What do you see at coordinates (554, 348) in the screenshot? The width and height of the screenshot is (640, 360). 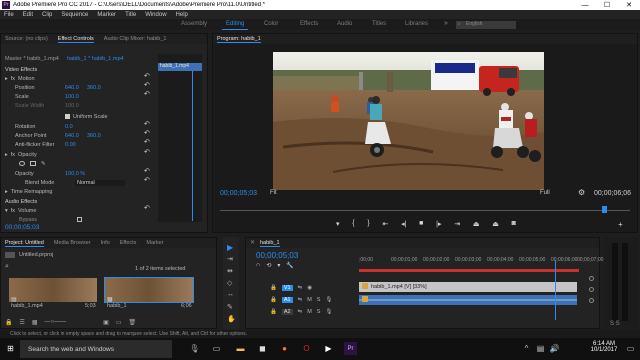 I see `volume-icon: 🔊` at bounding box center [554, 348].